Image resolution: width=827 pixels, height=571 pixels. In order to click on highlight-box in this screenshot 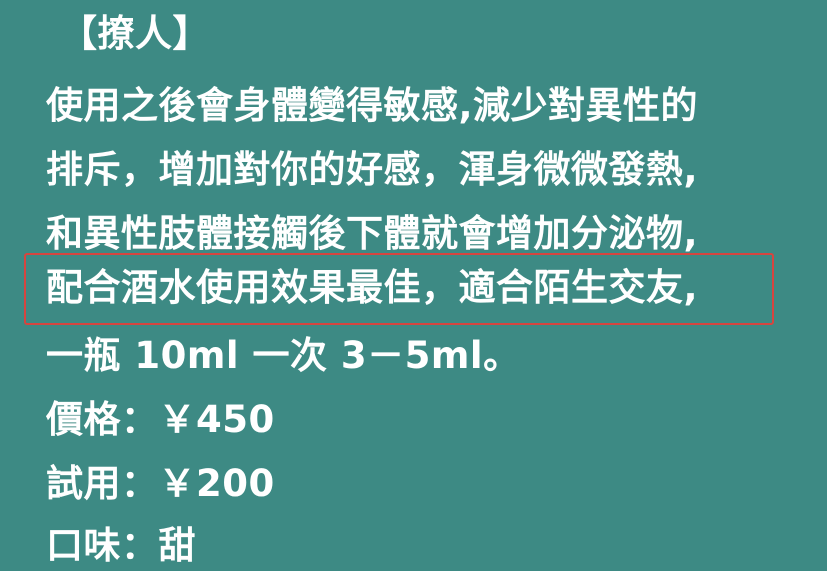, I will do `click(399, 289)`.